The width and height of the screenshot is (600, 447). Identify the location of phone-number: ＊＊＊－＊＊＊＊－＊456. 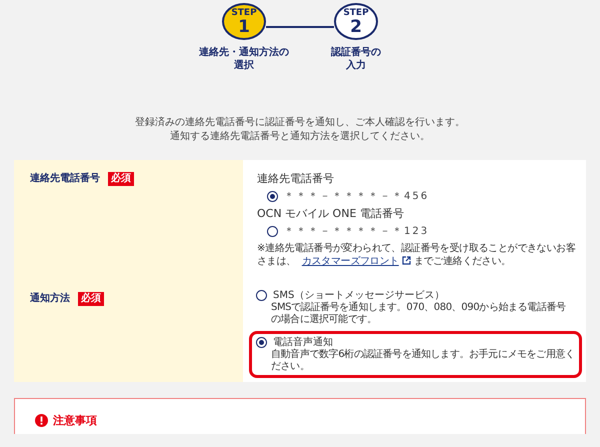
(357, 196).